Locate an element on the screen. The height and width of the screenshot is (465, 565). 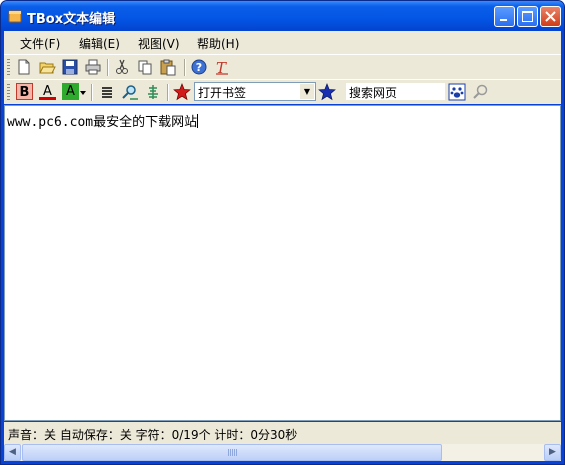
scroll-right-arrow-icon: ▶ is located at coordinates (552, 452).